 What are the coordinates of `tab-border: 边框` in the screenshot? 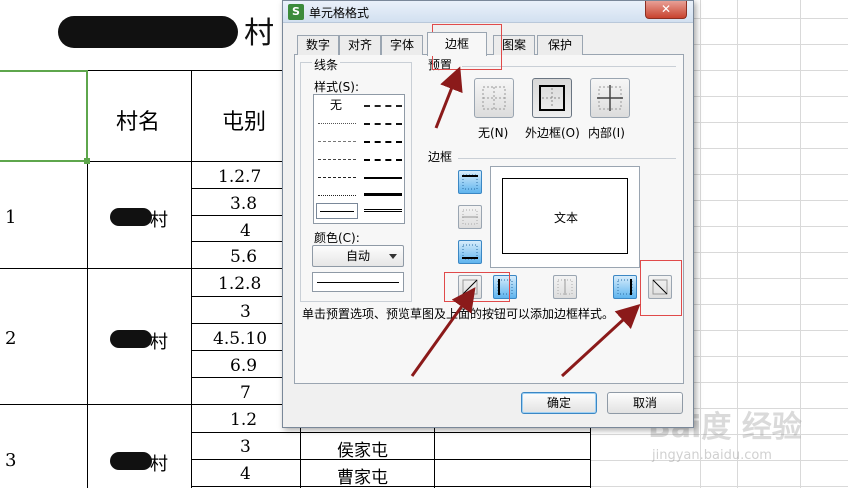 It's located at (457, 44).